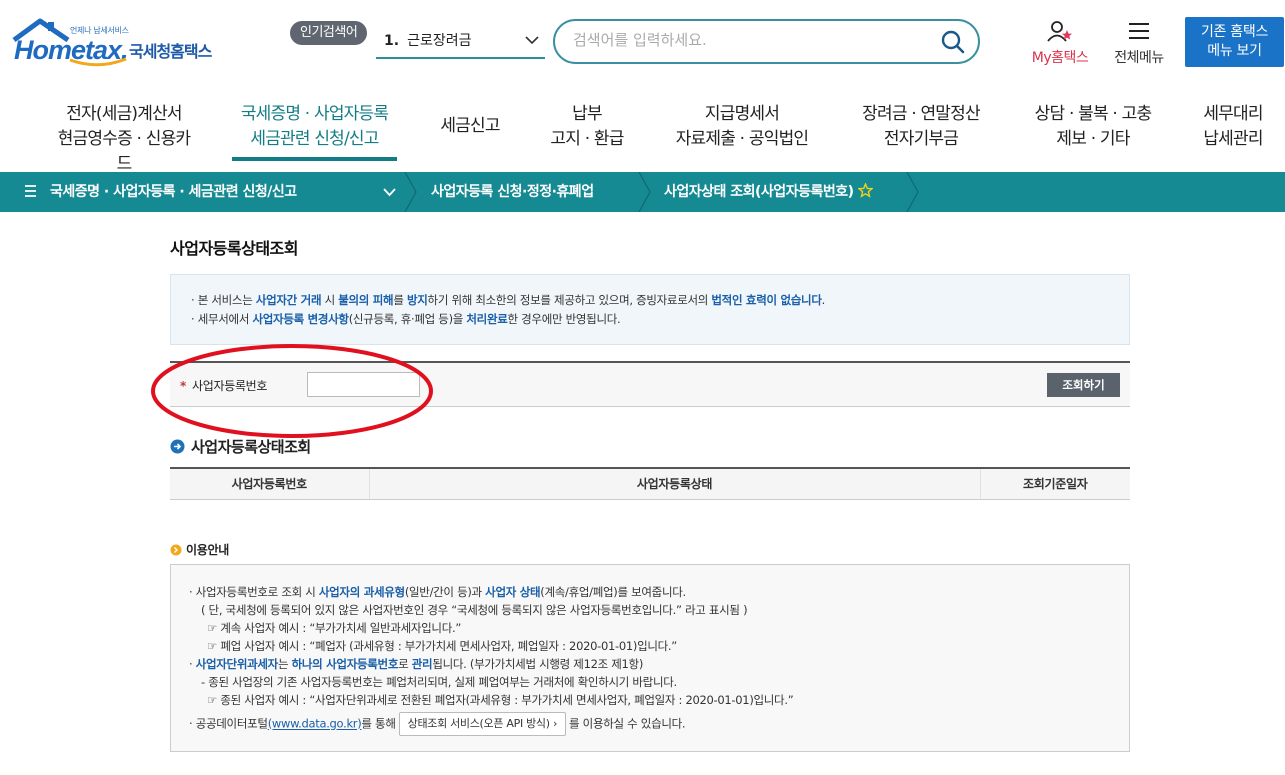 The height and width of the screenshot is (775, 1285). What do you see at coordinates (921, 127) in the screenshot?
I see `gnb-item-incentive: 장려금 · 연말정산 전자기부금` at bounding box center [921, 127].